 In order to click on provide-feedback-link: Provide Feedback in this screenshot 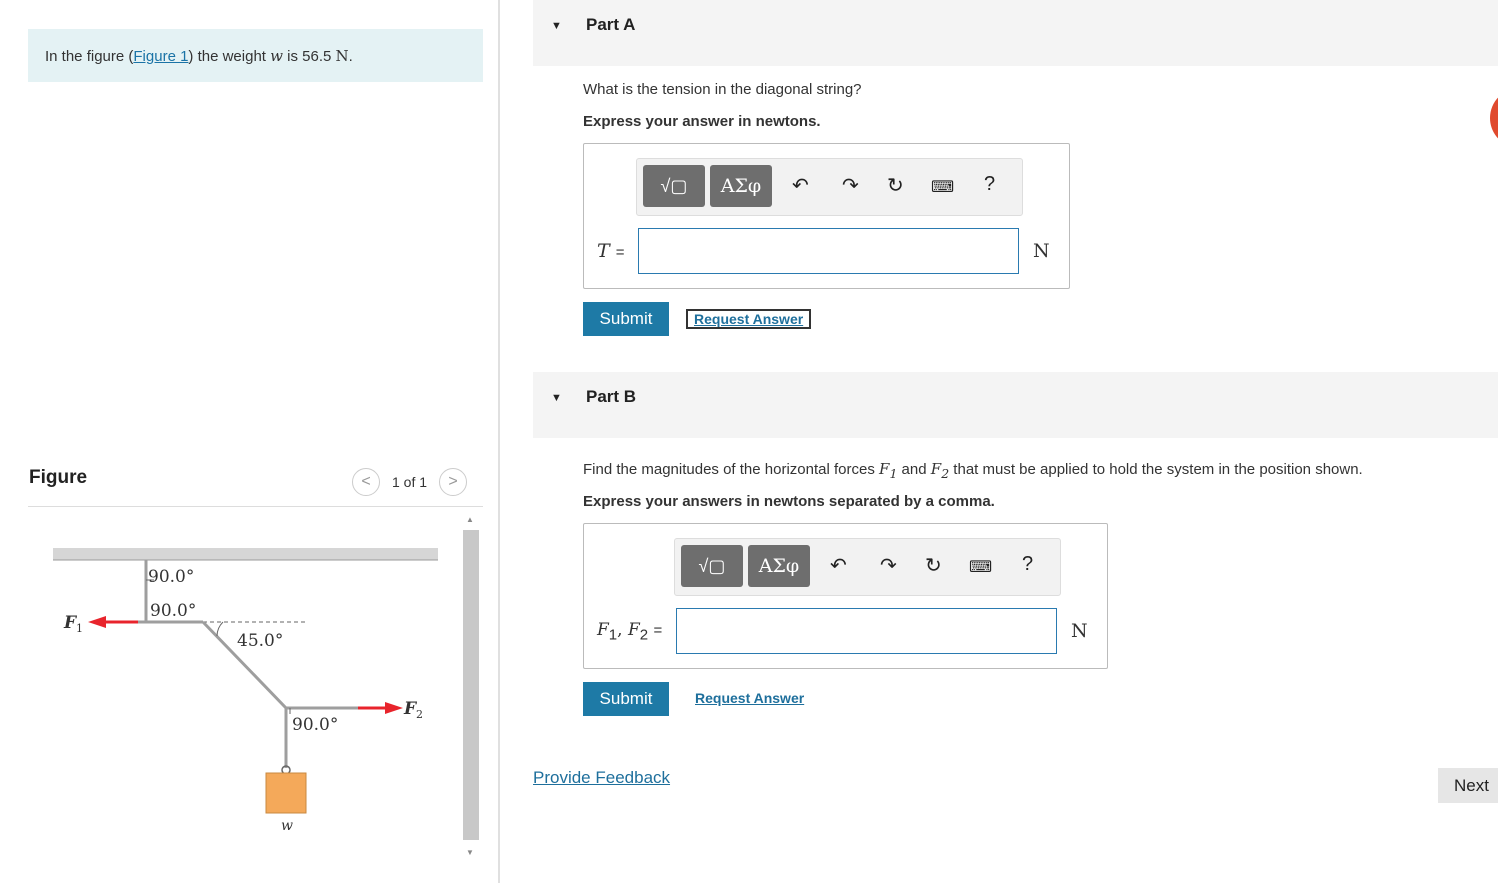, I will do `click(601, 778)`.